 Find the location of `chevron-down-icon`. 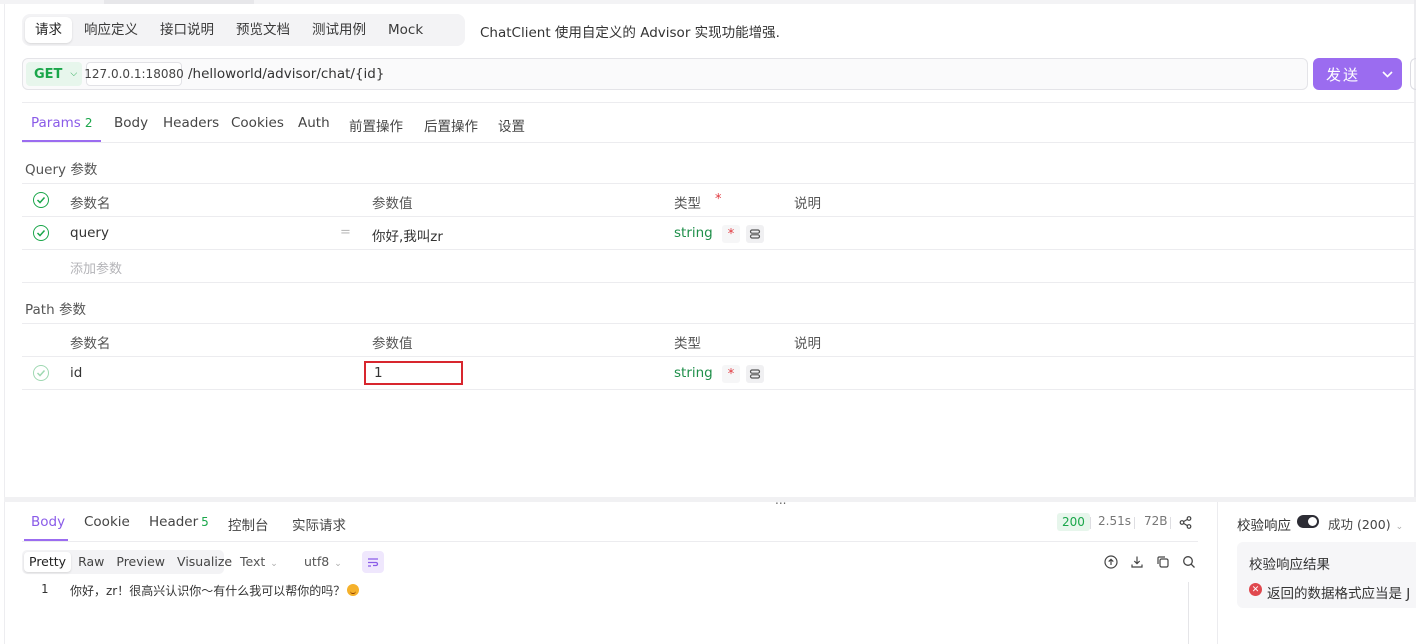

chevron-down-icon is located at coordinates (1387, 74).